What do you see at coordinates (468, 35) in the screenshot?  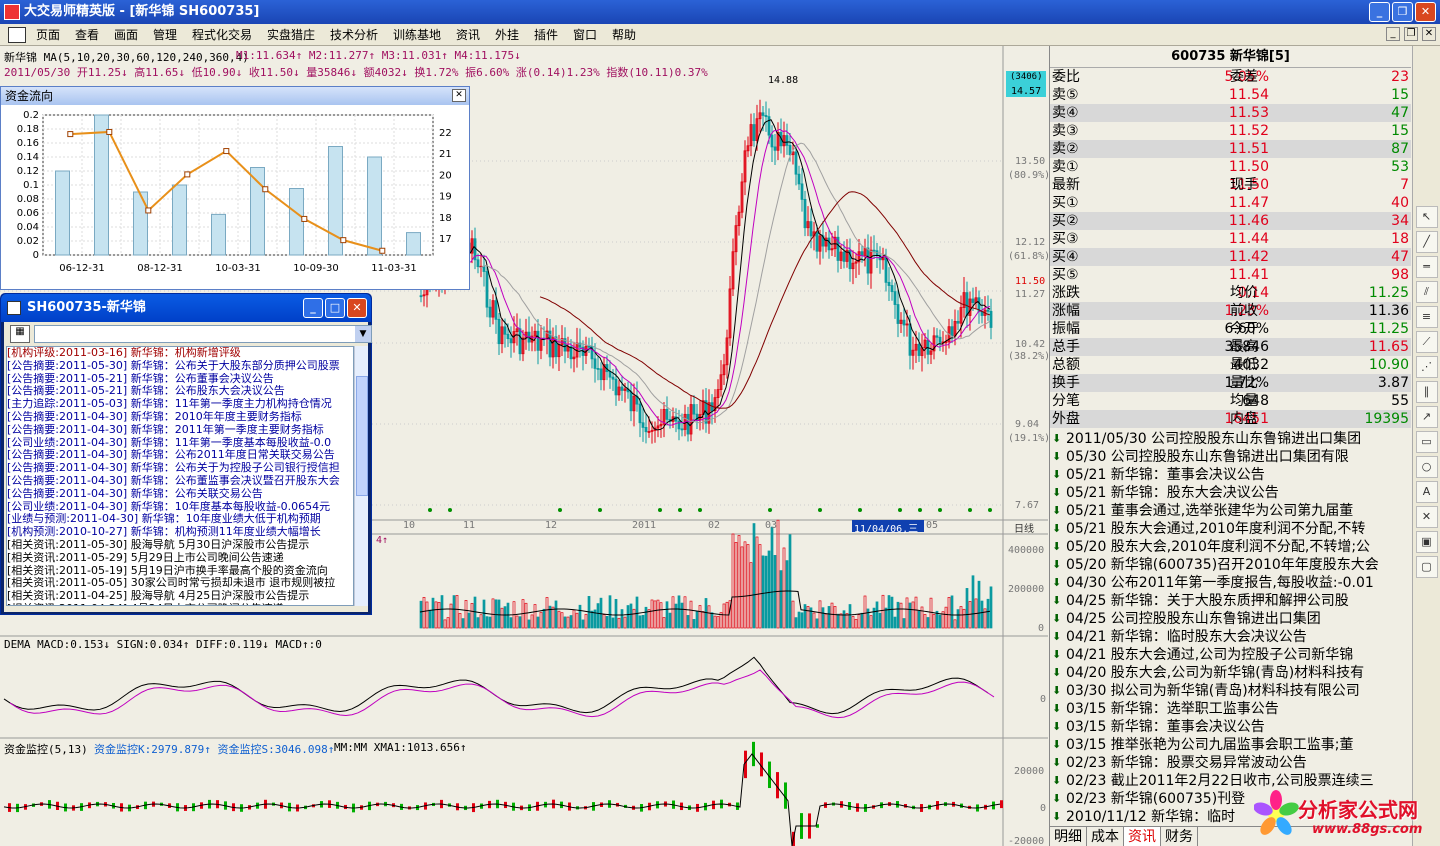 I see `menu-news: 资讯` at bounding box center [468, 35].